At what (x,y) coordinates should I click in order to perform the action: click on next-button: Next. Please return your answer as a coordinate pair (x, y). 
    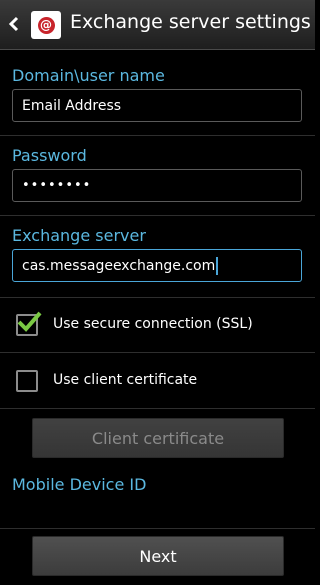
    Looking at the image, I should click on (158, 556).